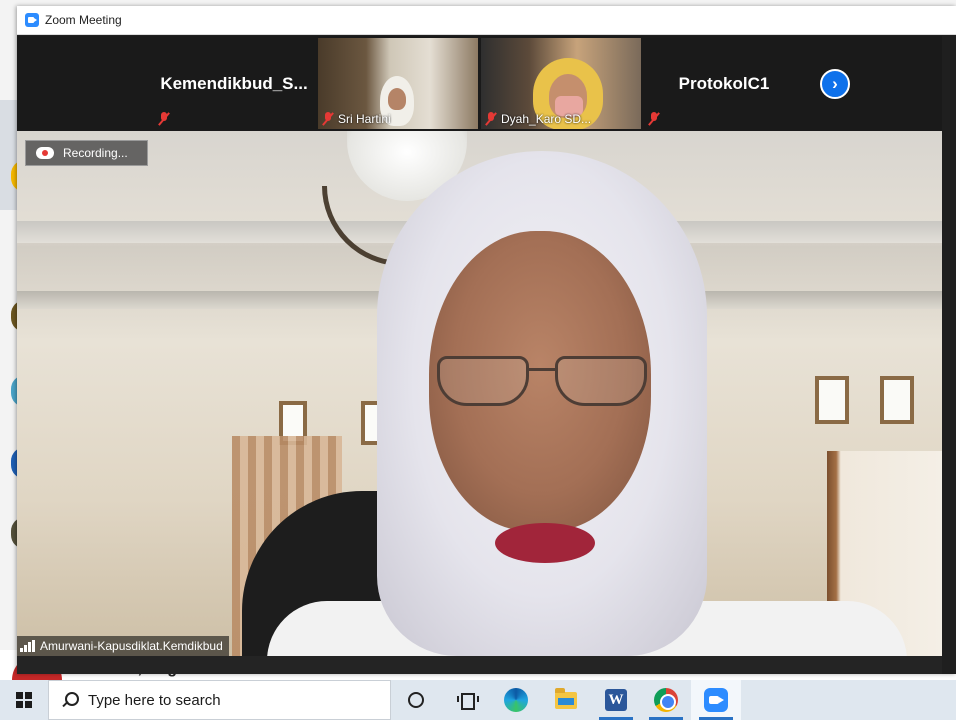 The height and width of the screenshot is (720, 956). I want to click on cortana-button, so click(416, 700).